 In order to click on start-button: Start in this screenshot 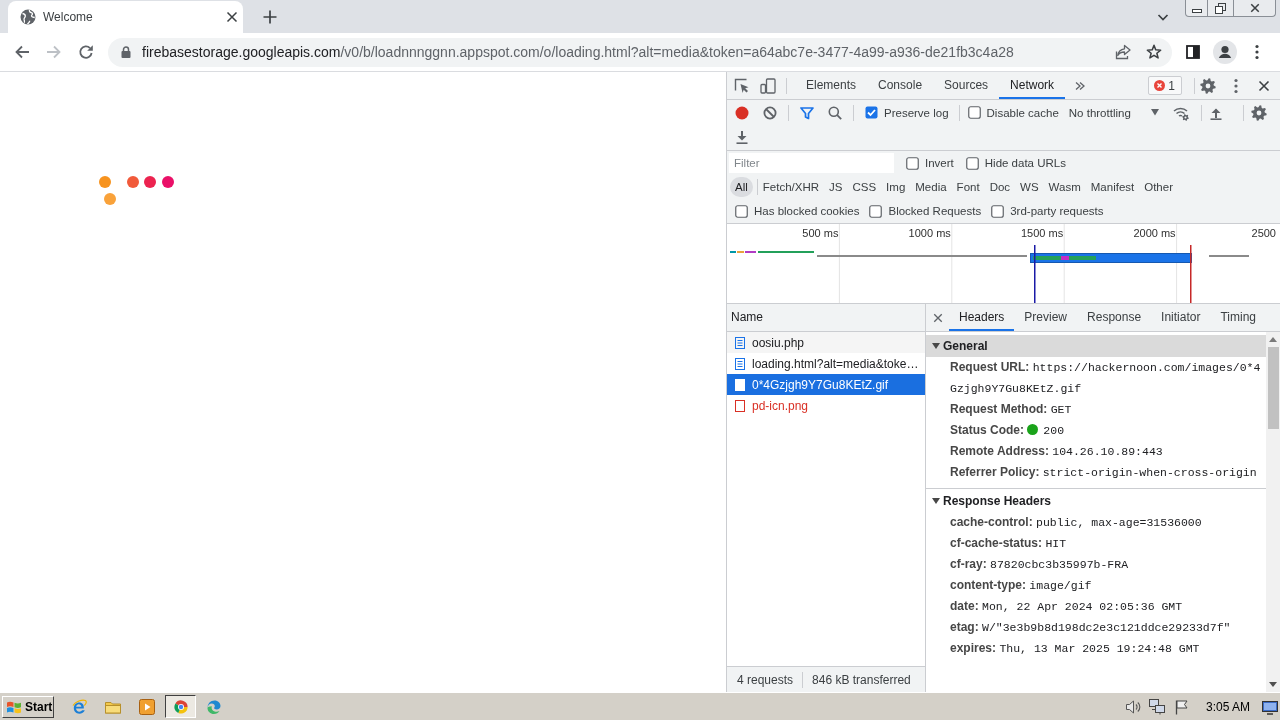, I will do `click(28, 706)`.